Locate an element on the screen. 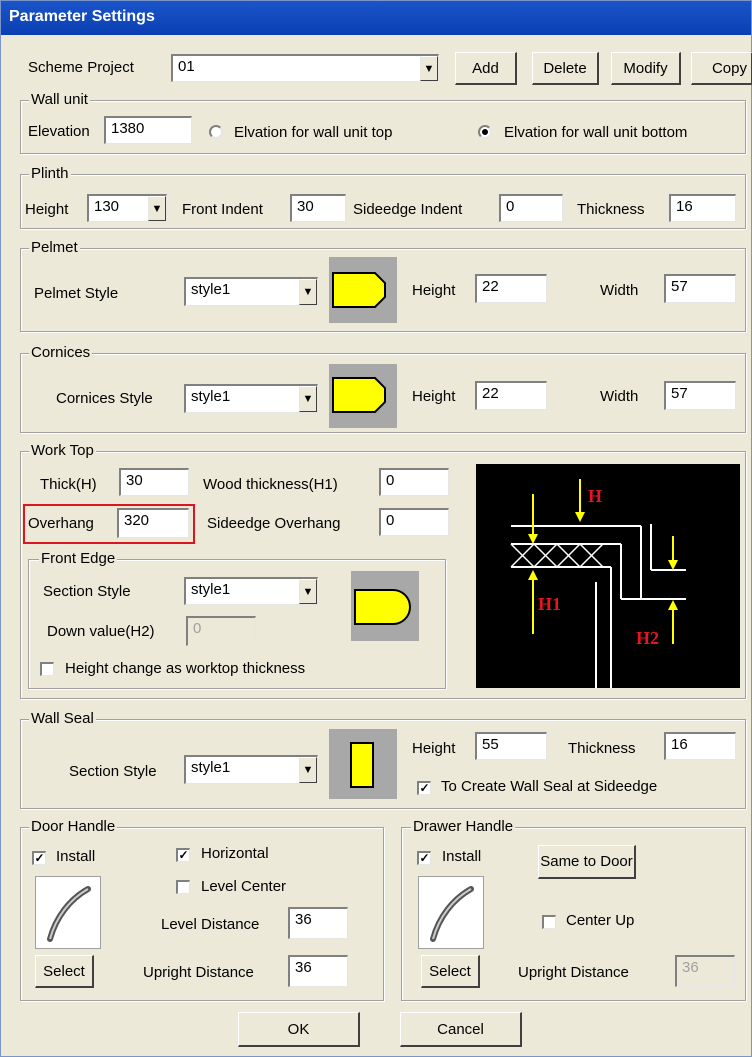 The image size is (752, 1057). same-to-door-button: Same to Door is located at coordinates (587, 862).